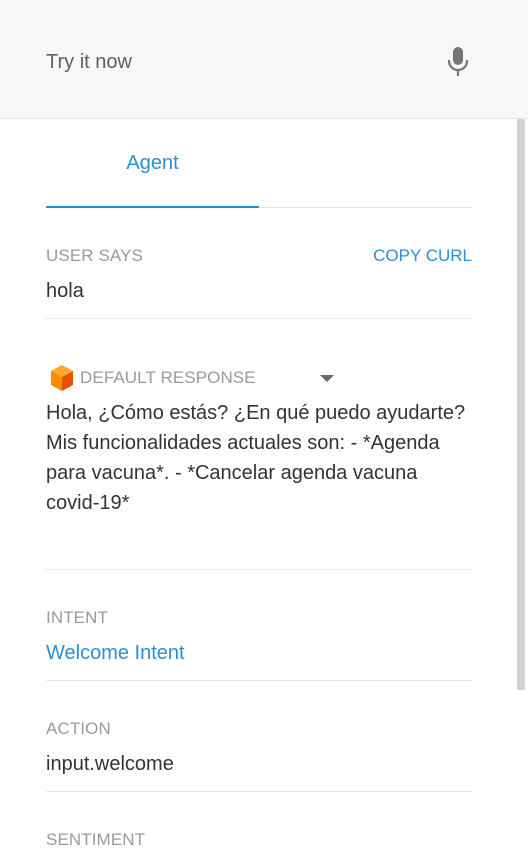  Describe the element at coordinates (422, 256) in the screenshot. I see `copy-curl-link: COPY CURL` at that location.